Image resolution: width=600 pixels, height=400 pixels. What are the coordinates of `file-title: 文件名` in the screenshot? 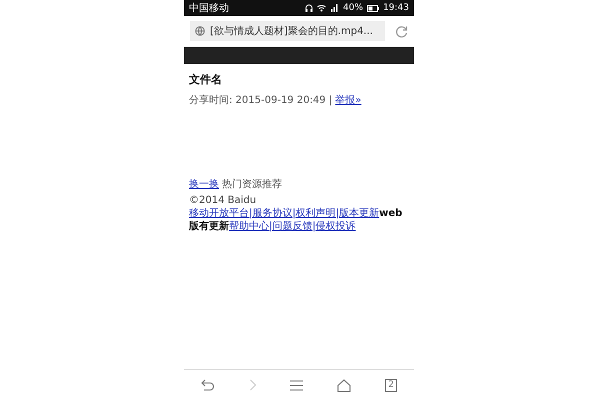 It's located at (206, 79).